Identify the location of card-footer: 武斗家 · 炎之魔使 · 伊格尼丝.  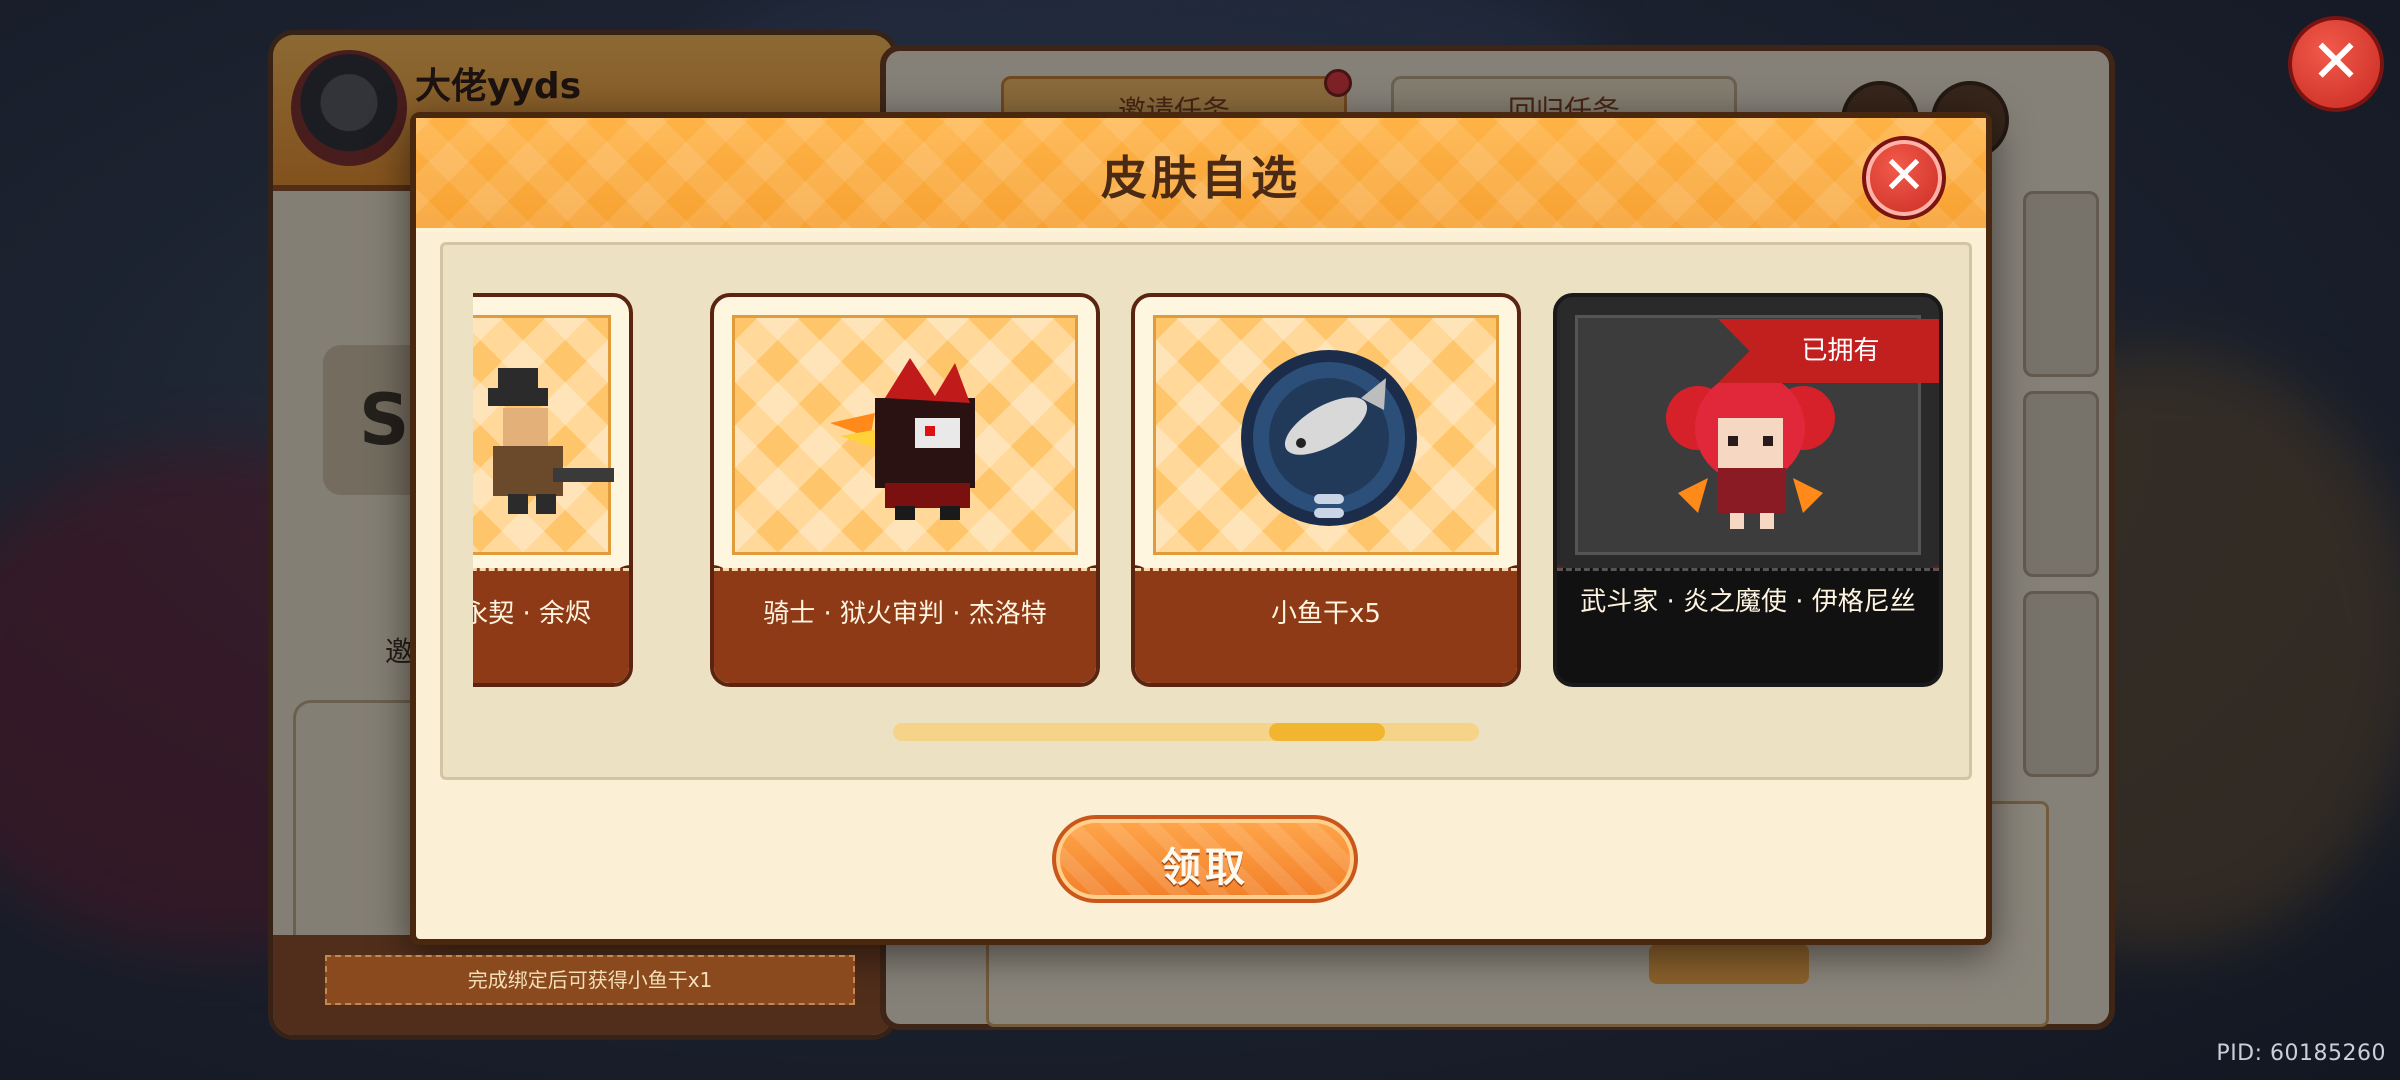
(1748, 625).